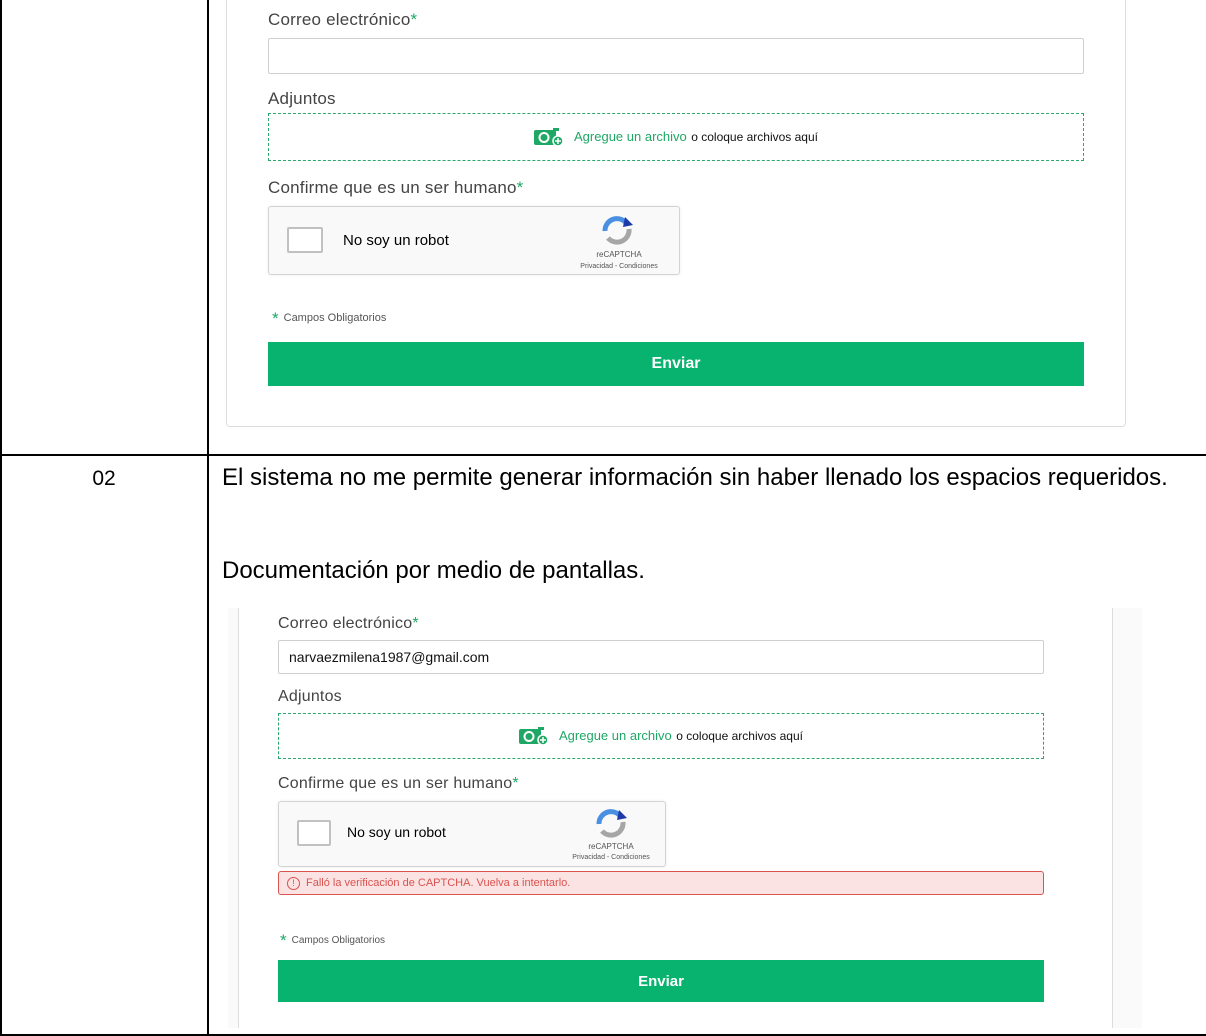  I want to click on email-field, so click(676, 56).